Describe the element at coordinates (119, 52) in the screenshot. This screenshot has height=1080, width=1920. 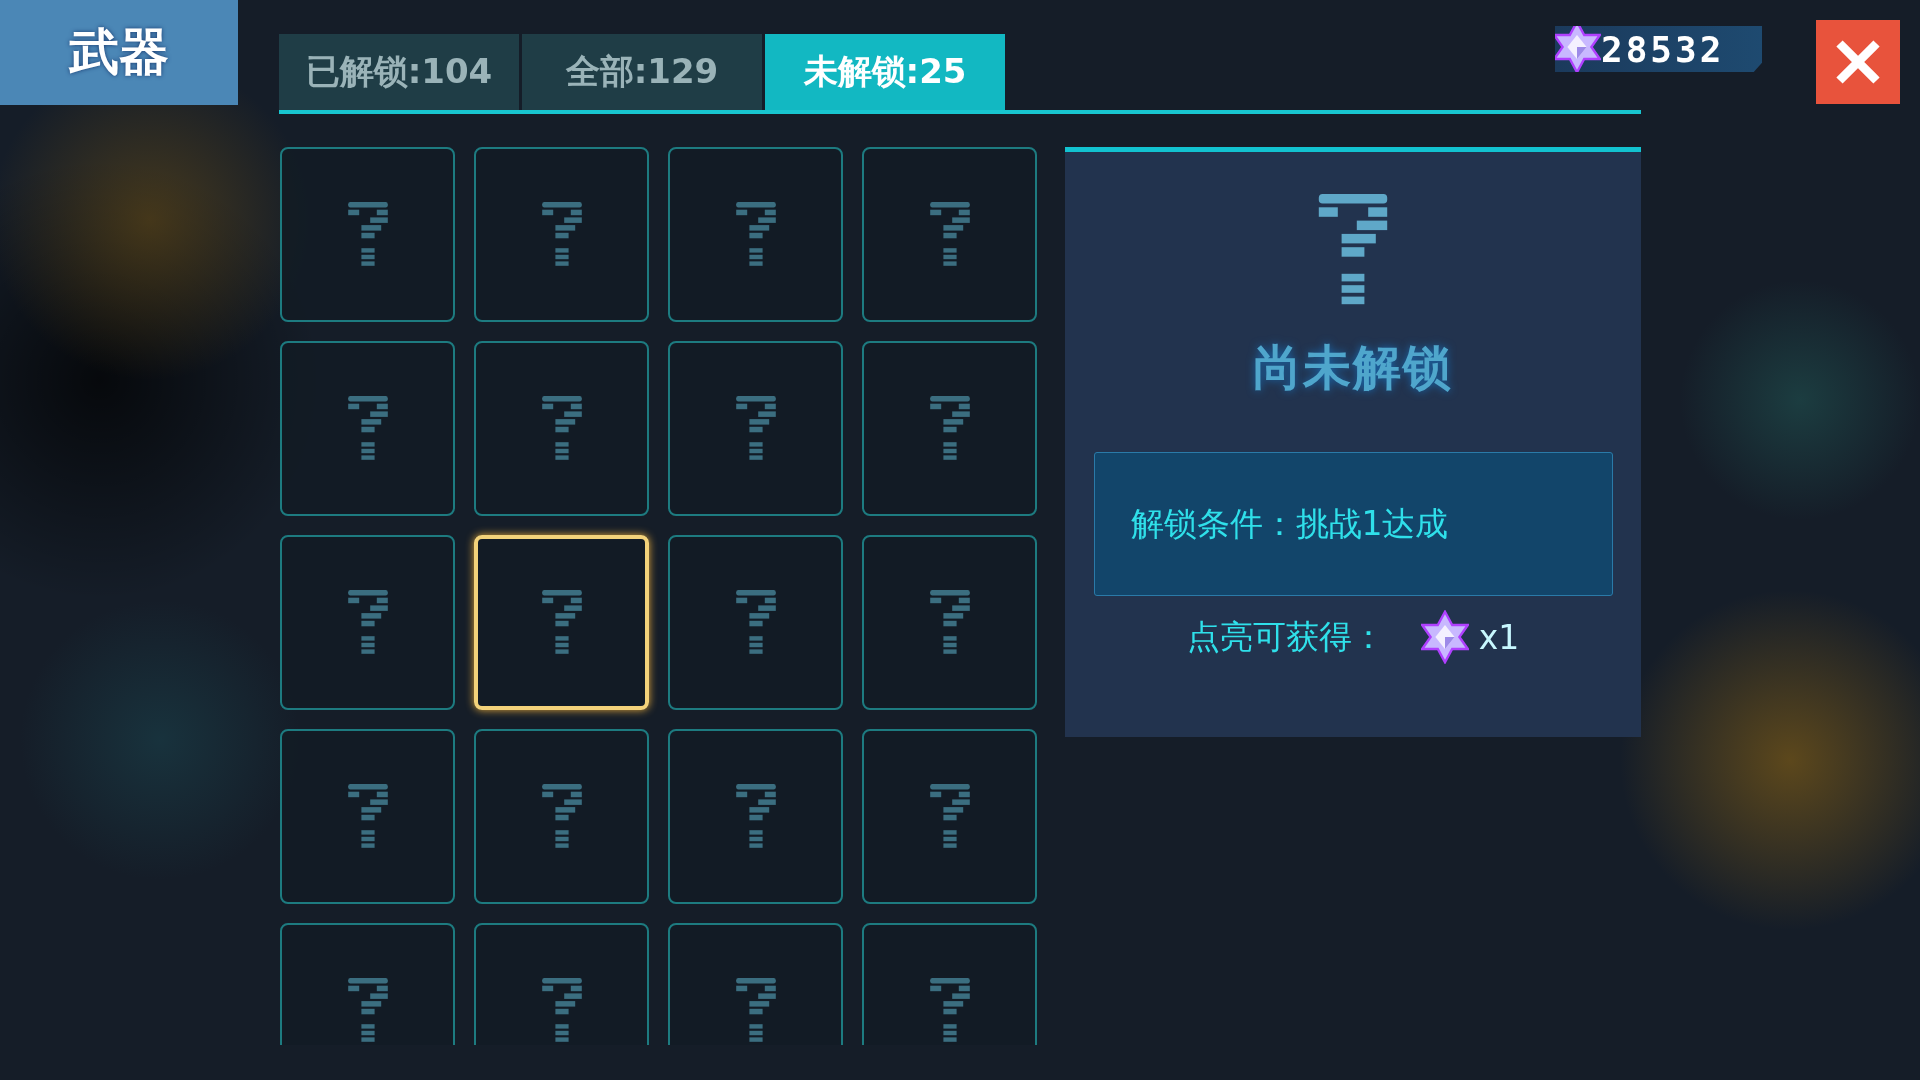
I see `page-title: 武器` at that location.